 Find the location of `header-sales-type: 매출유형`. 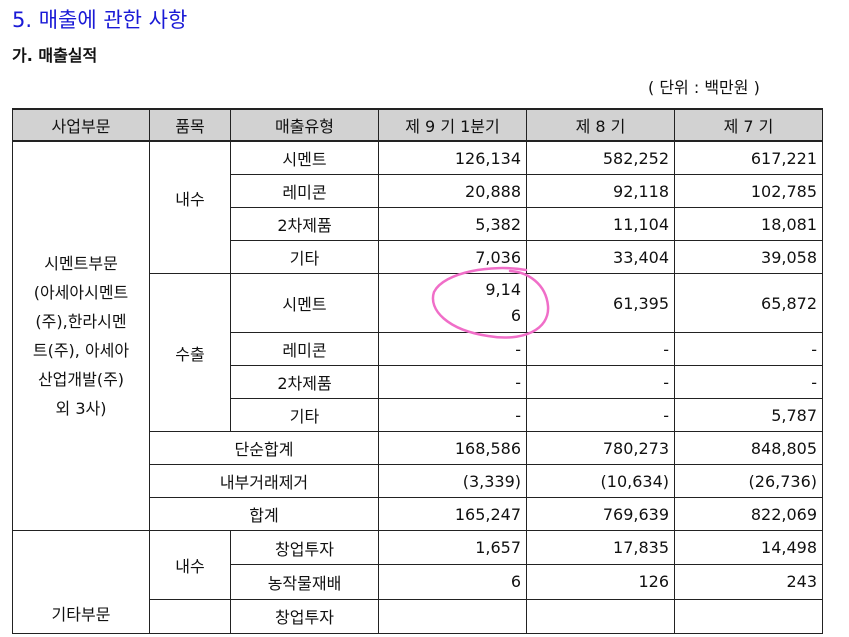

header-sales-type: 매출유형 is located at coordinates (304, 125).